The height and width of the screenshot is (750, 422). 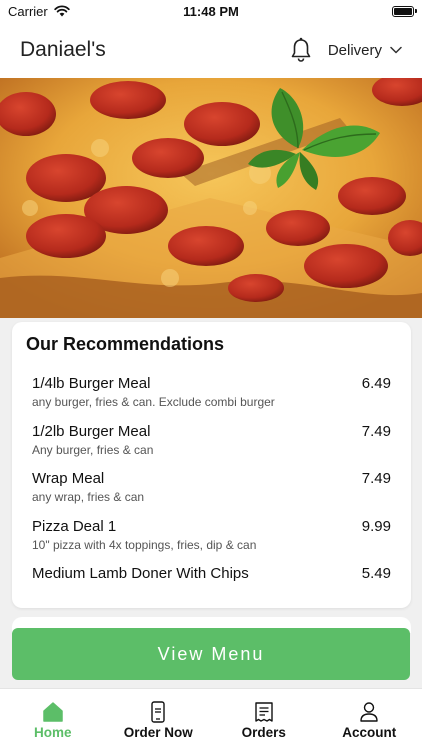 I want to click on item-description: Any burger, fries & can, so click(x=93, y=449).